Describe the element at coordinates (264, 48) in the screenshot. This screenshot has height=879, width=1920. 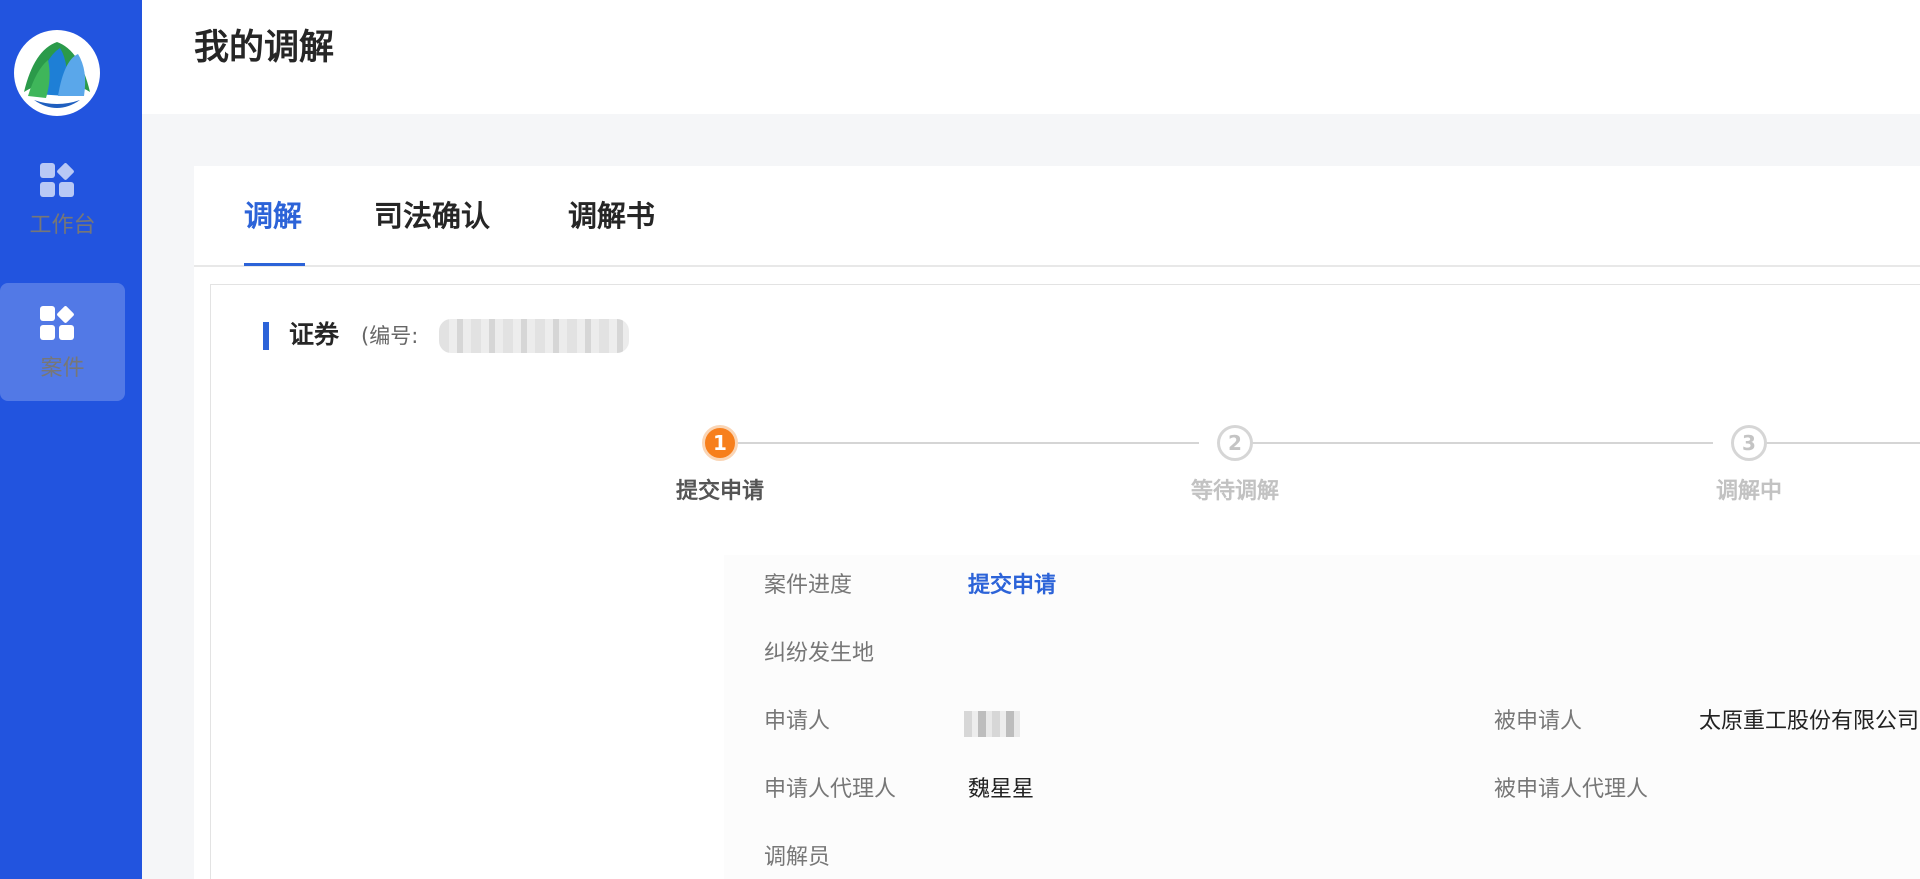
I see `page-title: 我的调解` at that location.